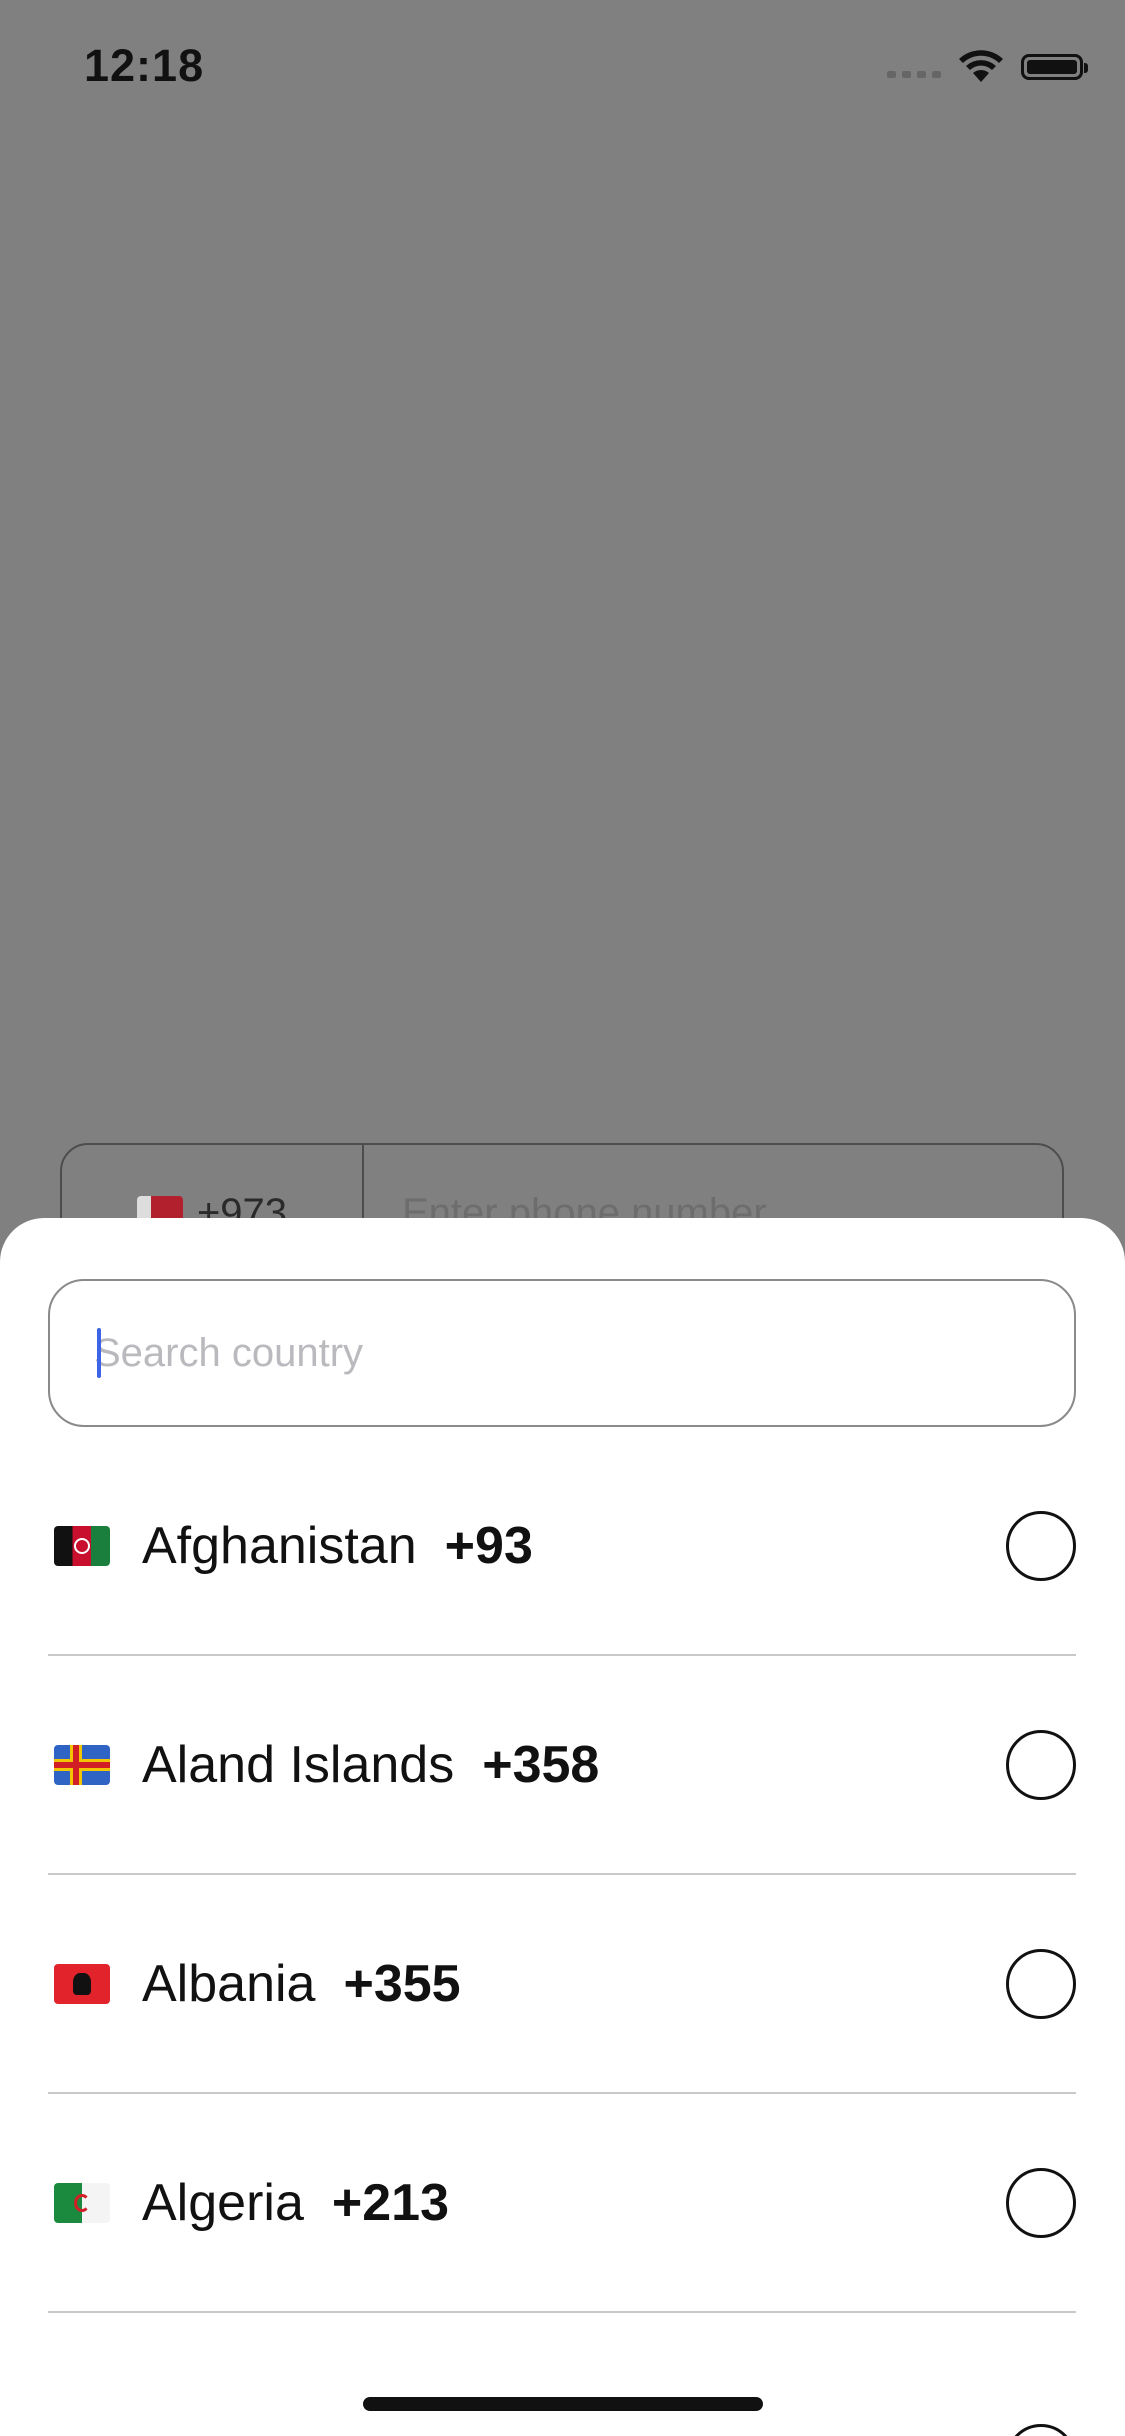  Describe the element at coordinates (402, 1983) in the screenshot. I see `dial-code: +355` at that location.